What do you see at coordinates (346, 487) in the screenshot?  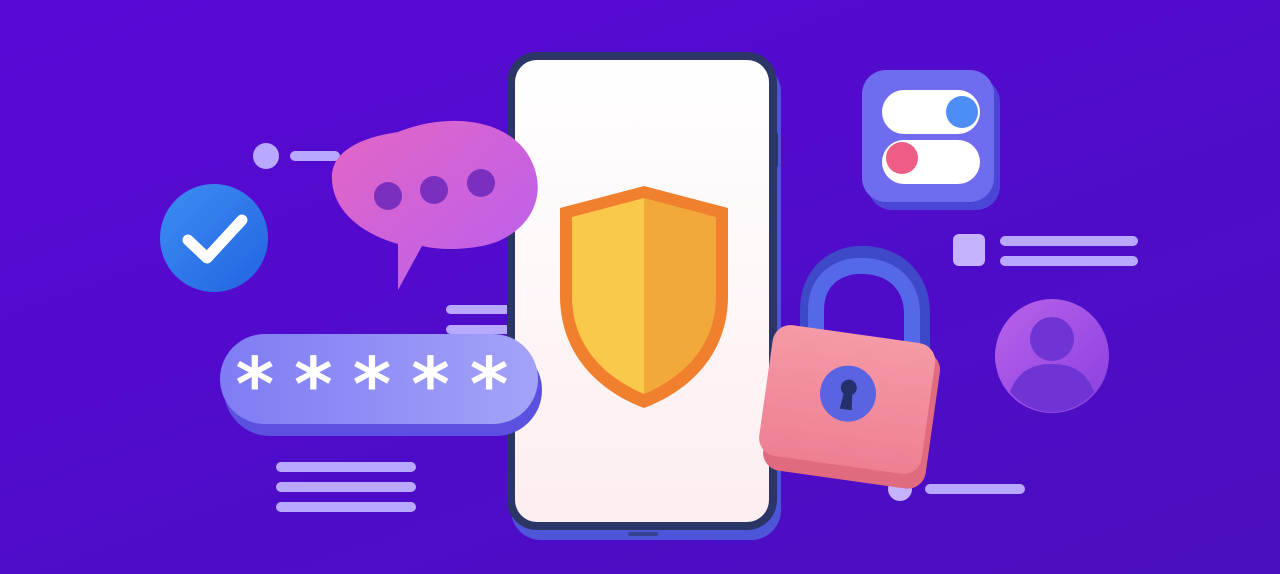 I see `decor-lines-bottom-left` at bounding box center [346, 487].